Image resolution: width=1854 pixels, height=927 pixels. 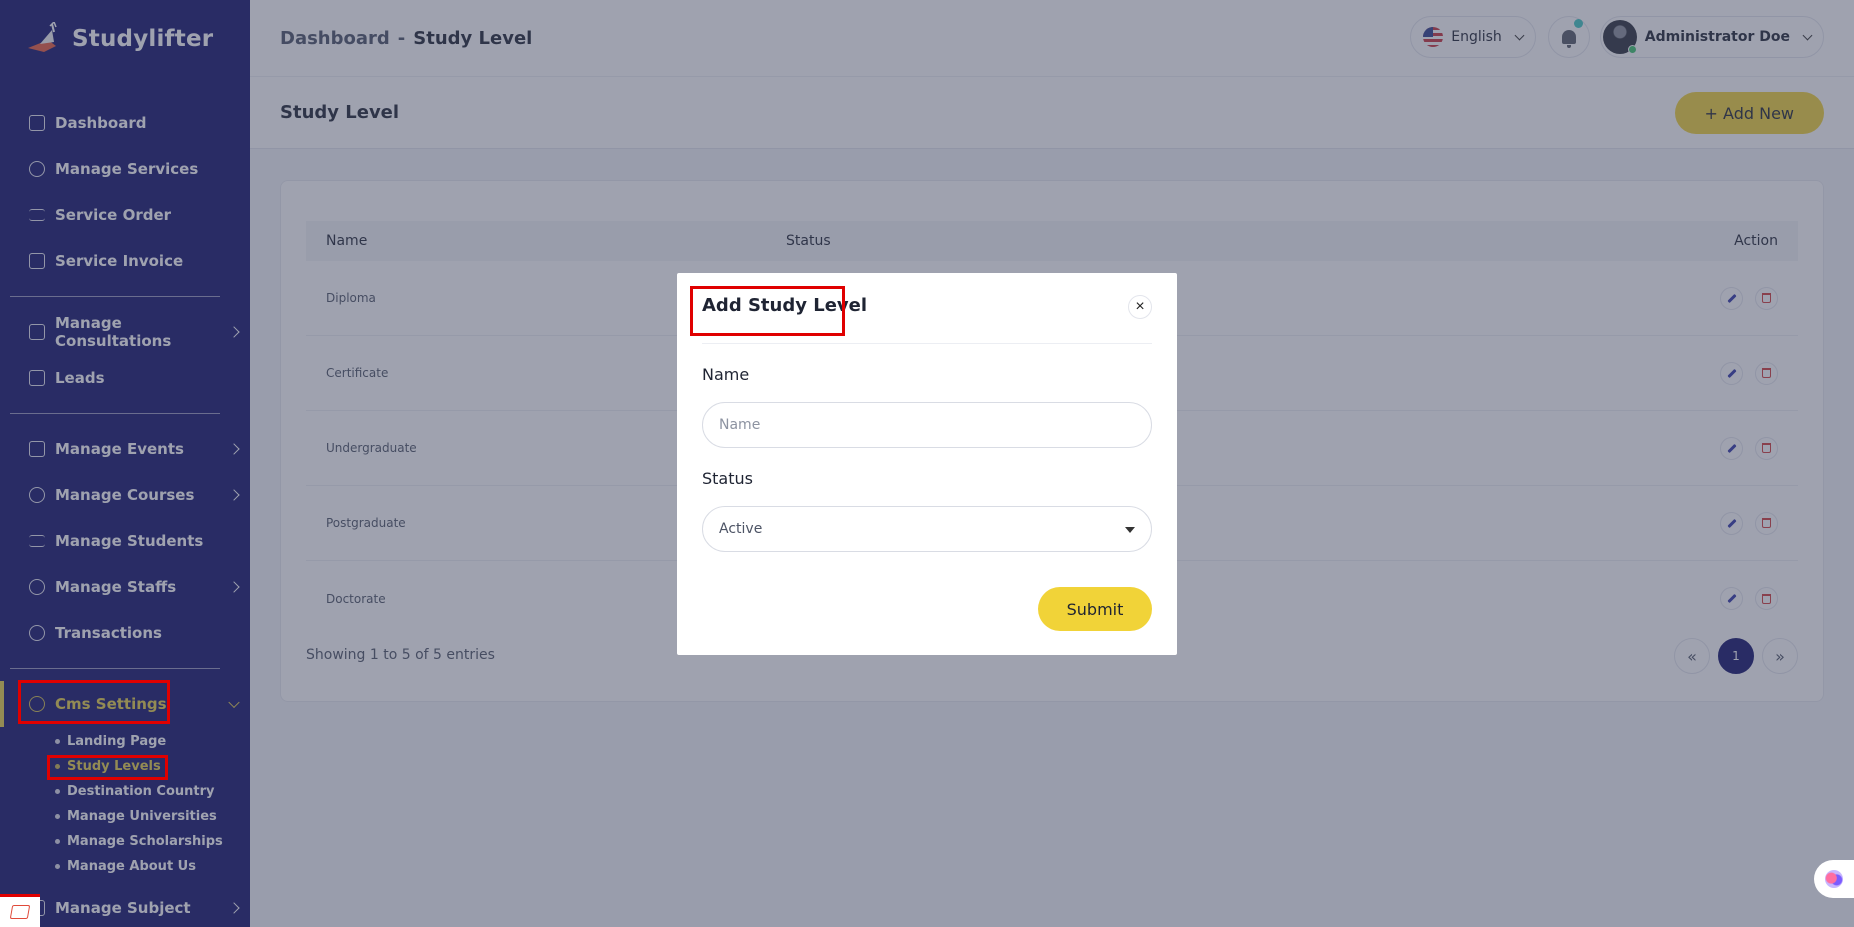 I want to click on brain-icon, so click(x=1834, y=879).